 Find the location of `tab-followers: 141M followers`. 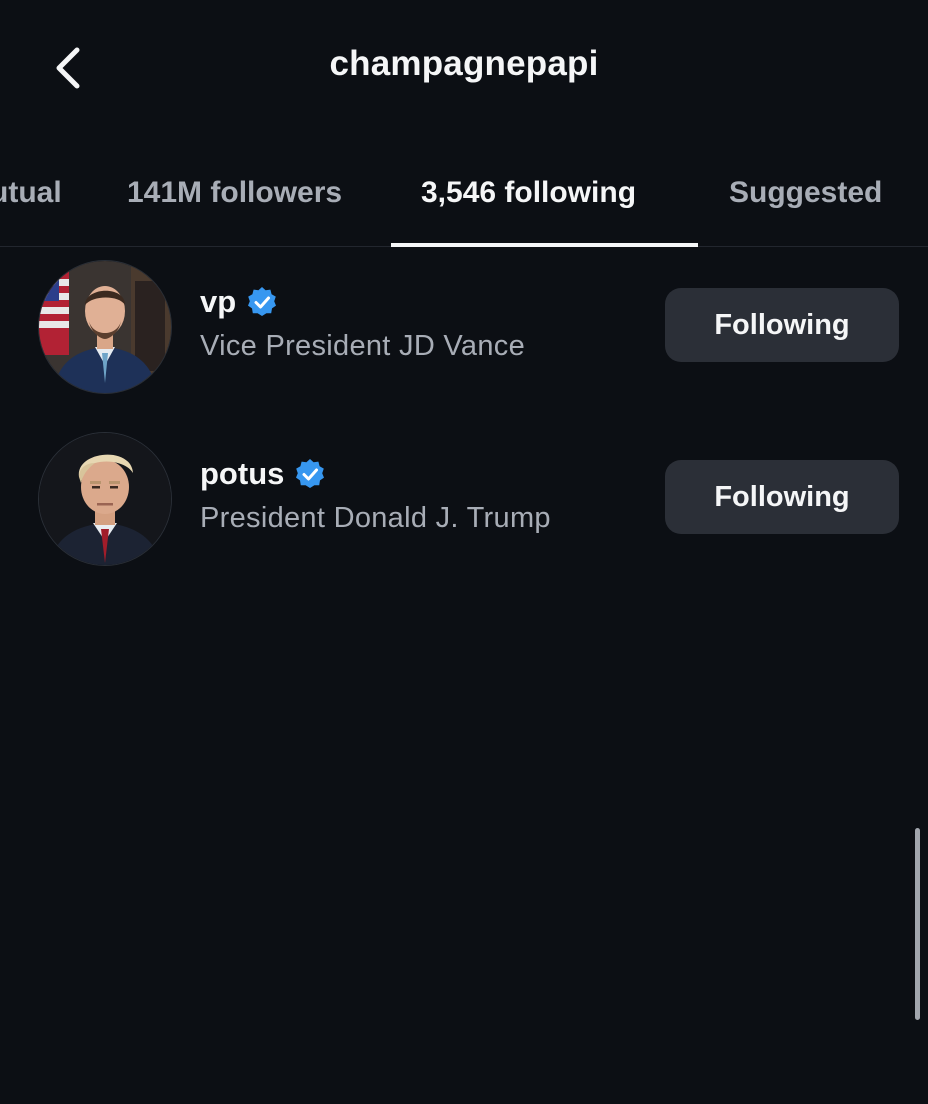

tab-followers: 141M followers is located at coordinates (234, 193).